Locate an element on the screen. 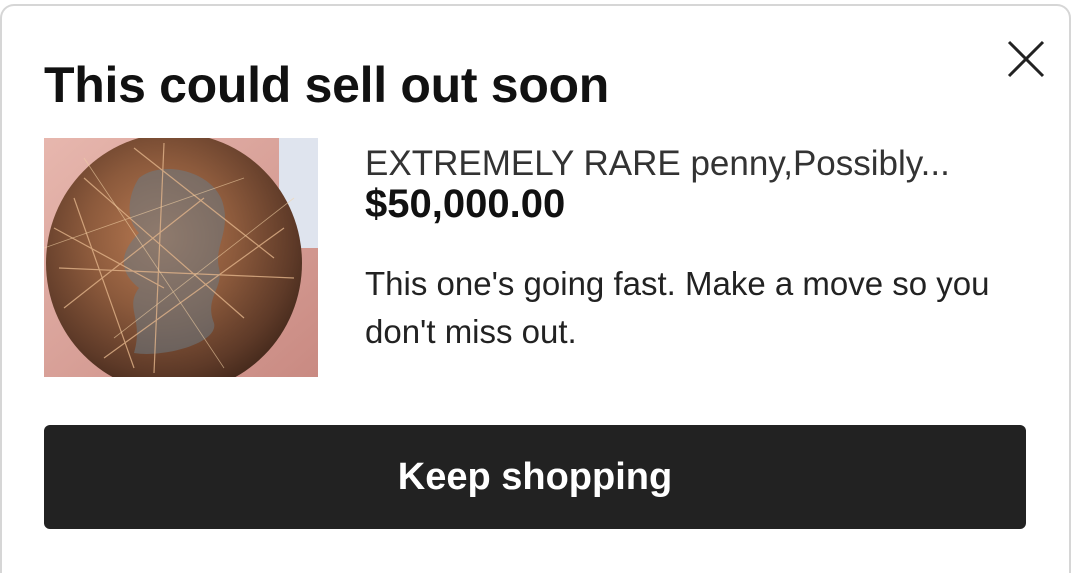 Image resolution: width=1071 pixels, height=573 pixels. listing-image is located at coordinates (181, 257).